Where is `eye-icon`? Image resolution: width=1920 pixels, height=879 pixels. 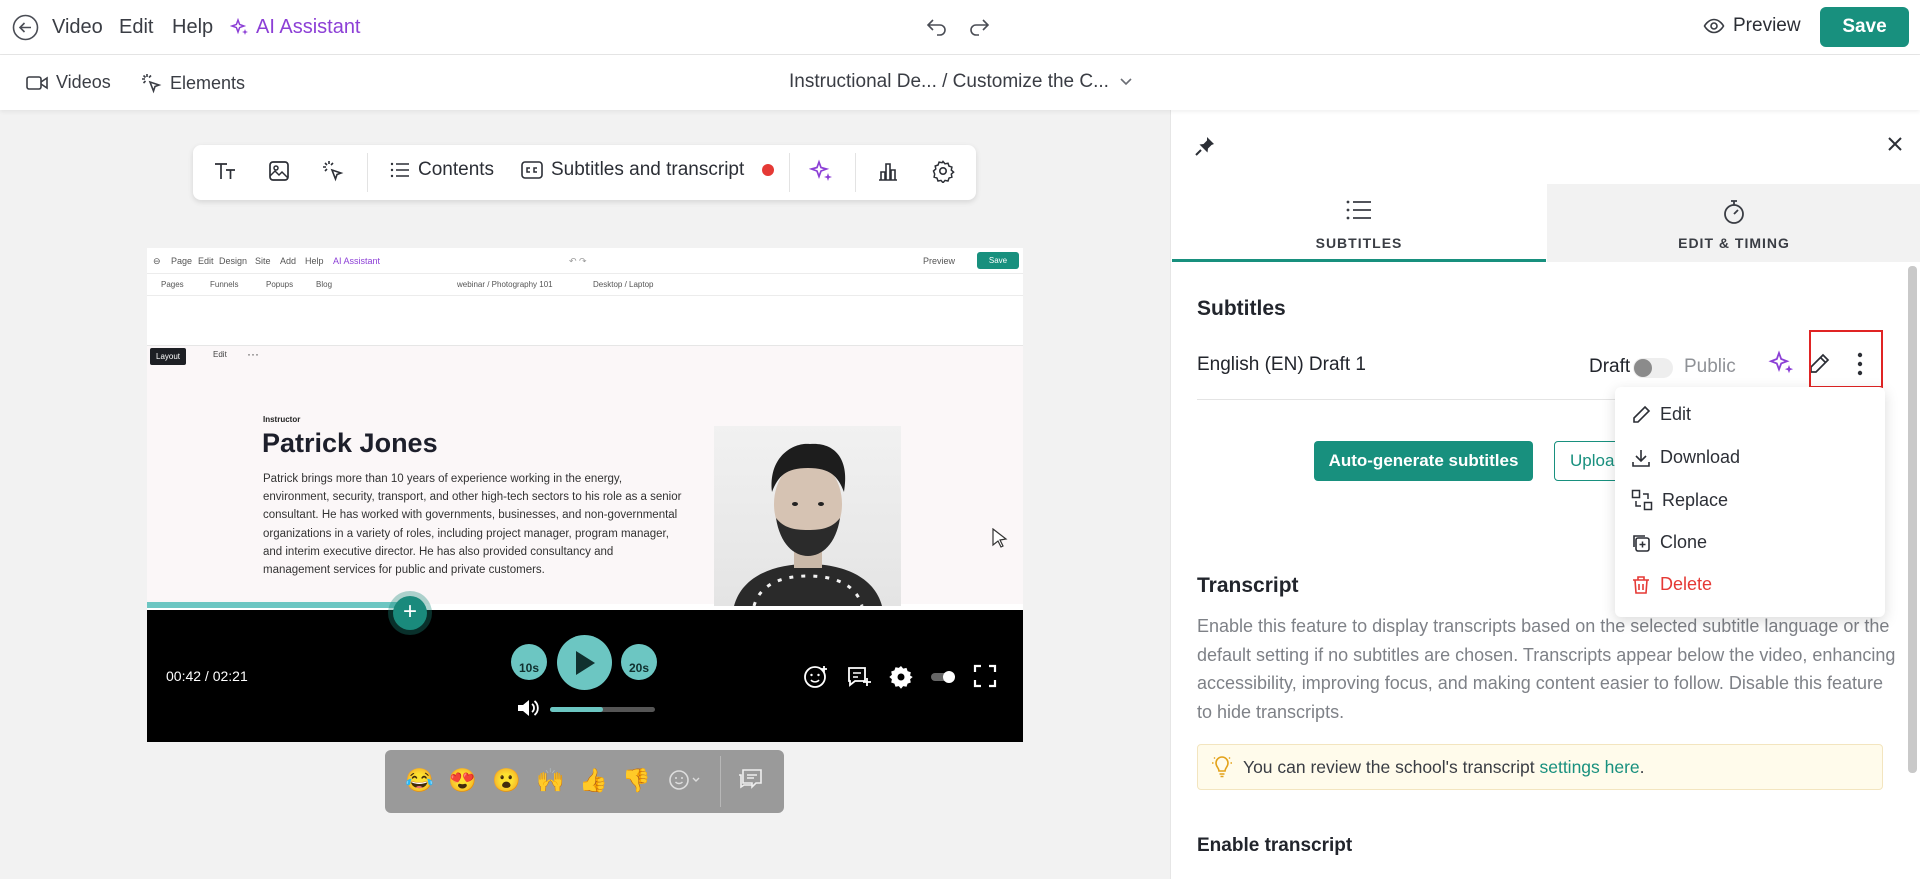
eye-icon is located at coordinates (1714, 26).